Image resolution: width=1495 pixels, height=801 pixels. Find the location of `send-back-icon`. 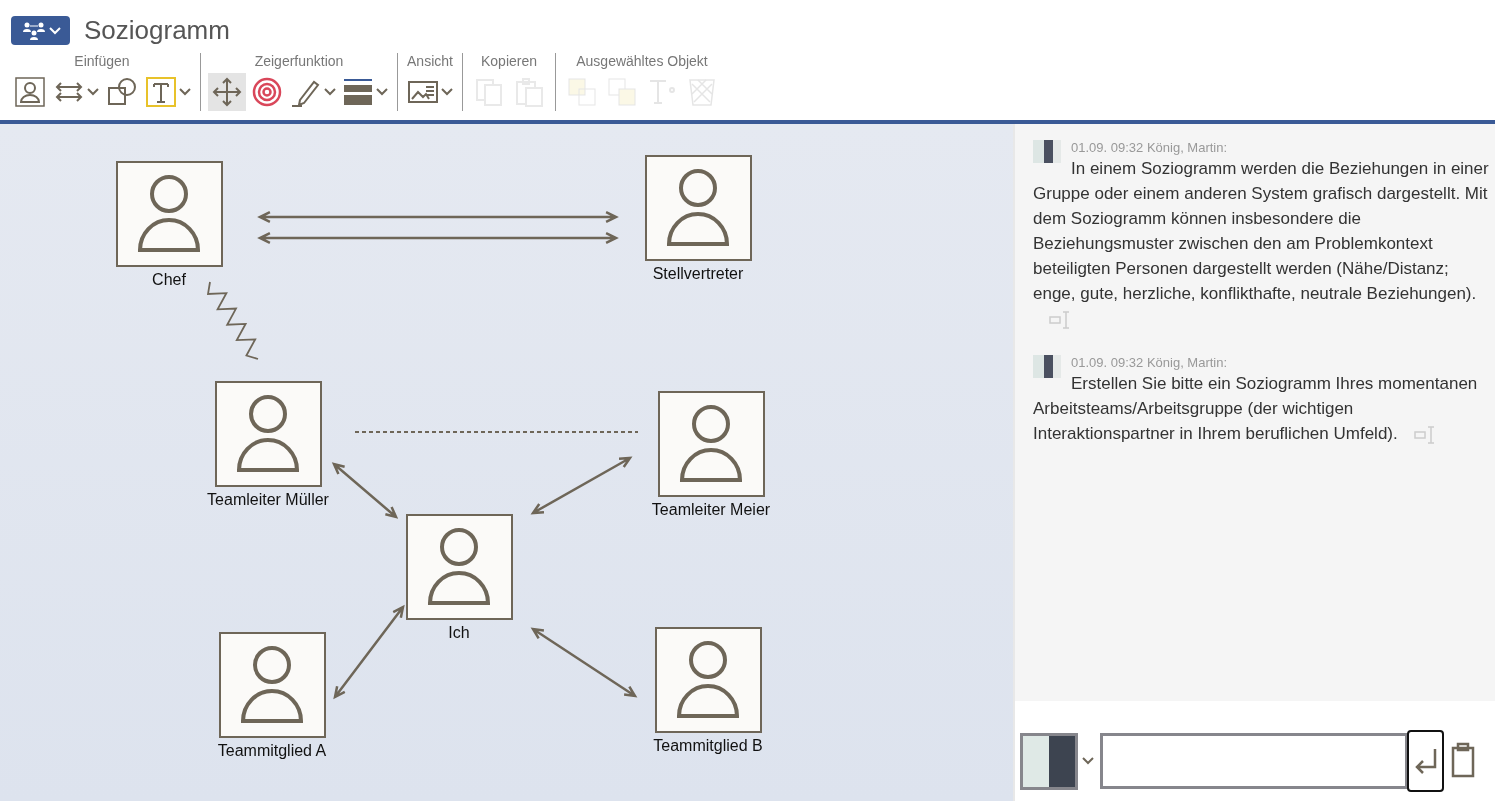

send-back-icon is located at coordinates (622, 92).